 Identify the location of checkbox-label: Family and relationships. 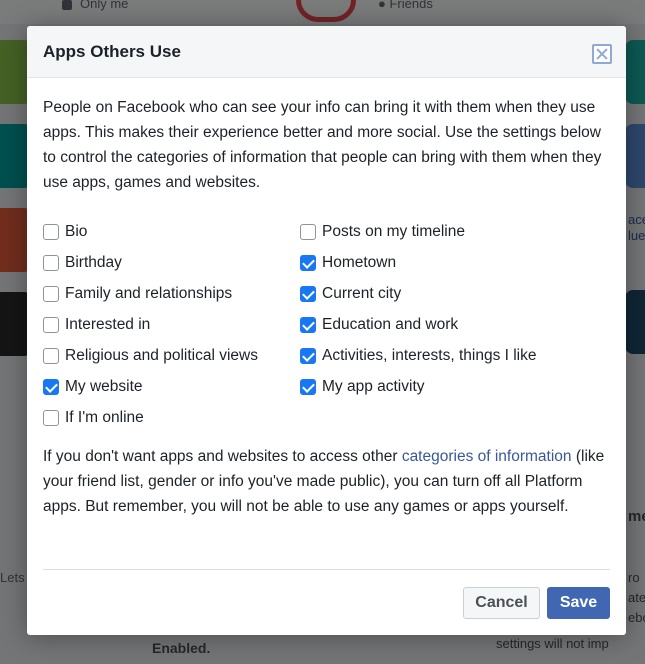
(149, 293).